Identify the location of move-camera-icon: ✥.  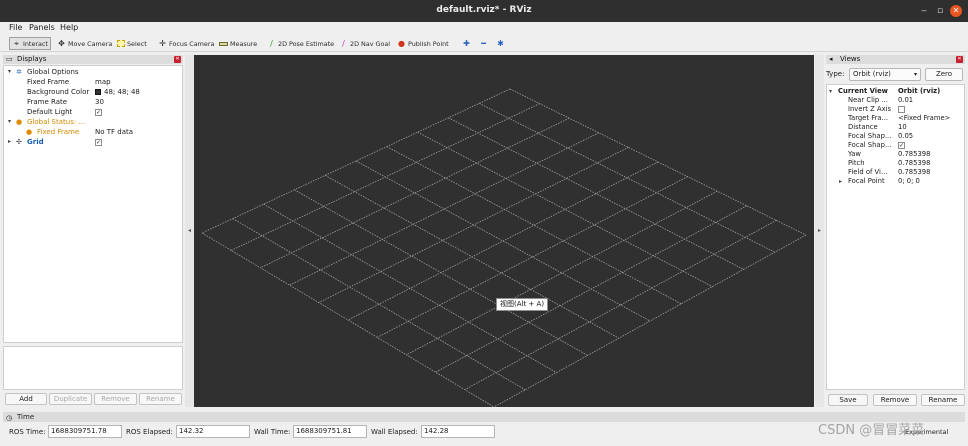
(61, 43).